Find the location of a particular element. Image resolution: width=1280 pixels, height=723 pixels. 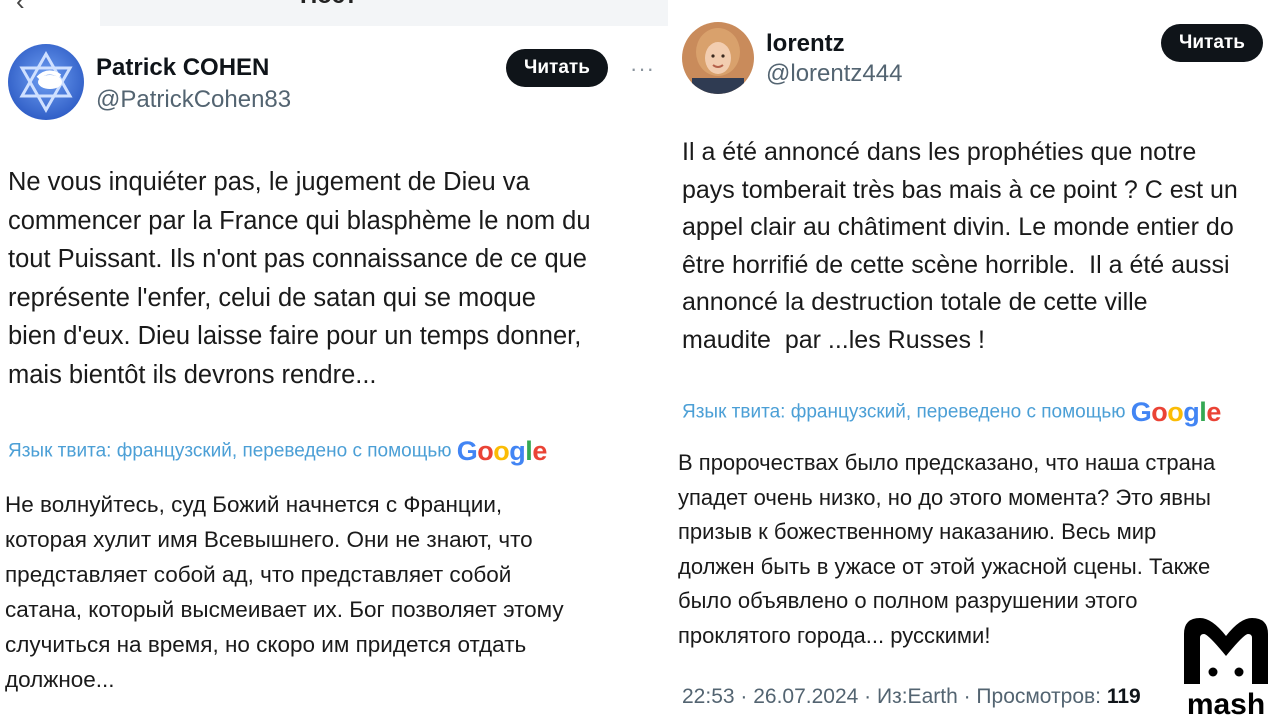

views-label: Просмотров: is located at coordinates (1038, 696).